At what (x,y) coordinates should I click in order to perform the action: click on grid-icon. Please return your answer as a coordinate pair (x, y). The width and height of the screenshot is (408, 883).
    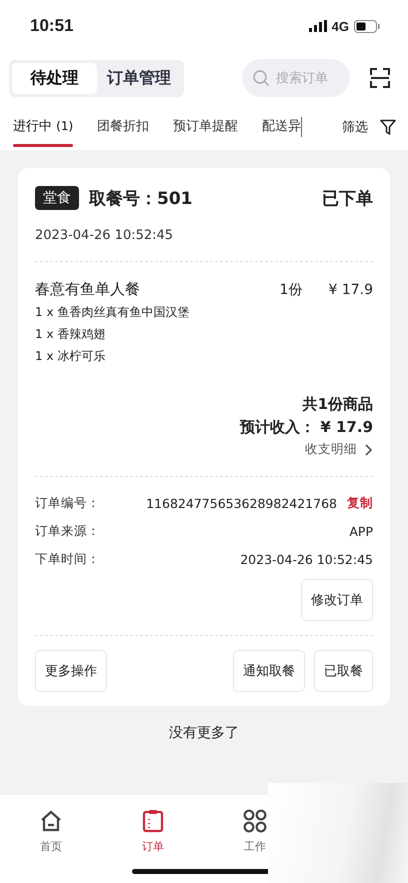
    Looking at the image, I should click on (255, 821).